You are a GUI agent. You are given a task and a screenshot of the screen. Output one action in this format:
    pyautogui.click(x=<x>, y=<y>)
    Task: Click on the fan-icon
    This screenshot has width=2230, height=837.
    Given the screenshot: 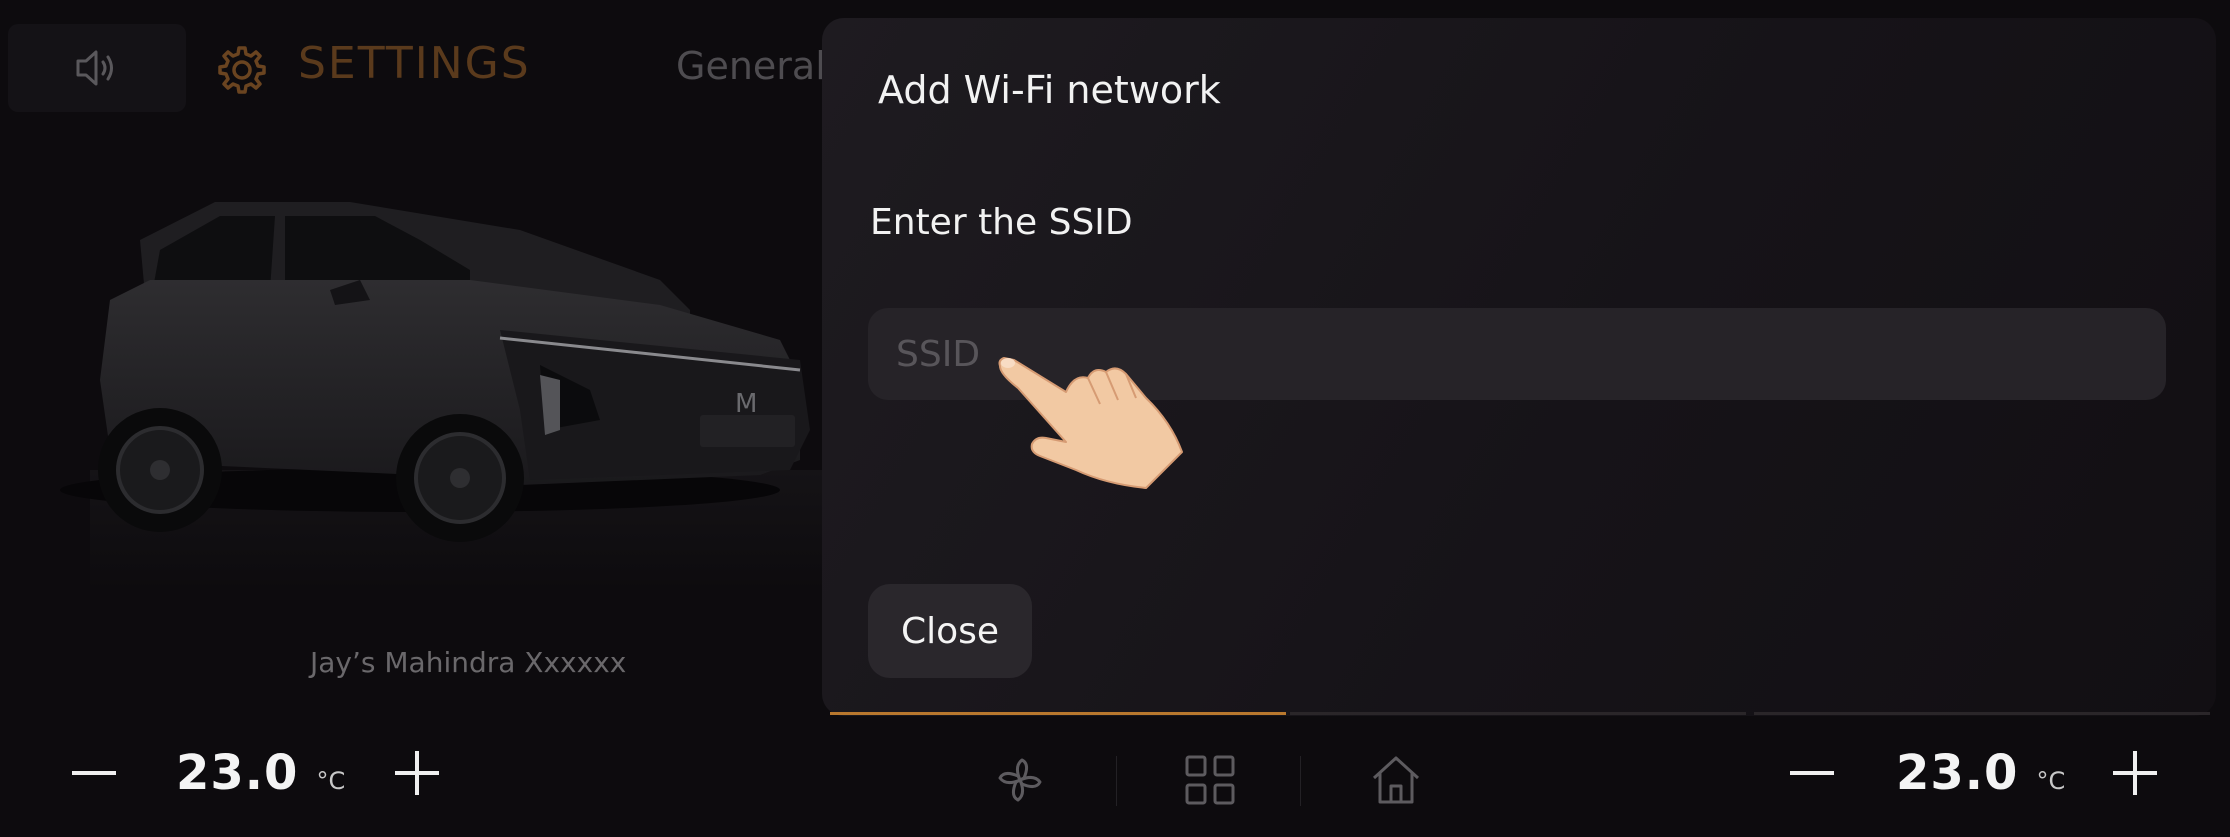 What is the action you would take?
    pyautogui.click(x=1020, y=780)
    